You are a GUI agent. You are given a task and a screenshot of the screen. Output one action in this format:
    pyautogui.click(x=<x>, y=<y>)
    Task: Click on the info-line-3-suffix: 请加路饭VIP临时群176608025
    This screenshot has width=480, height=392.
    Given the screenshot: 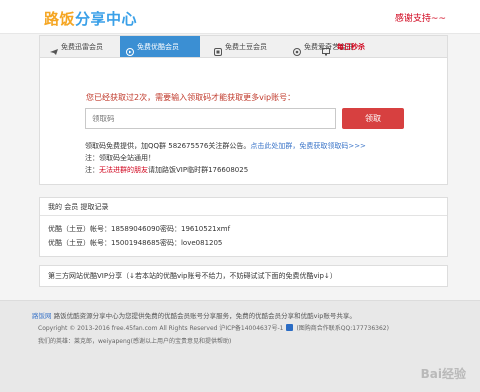 What is the action you would take?
    pyautogui.click(x=198, y=170)
    